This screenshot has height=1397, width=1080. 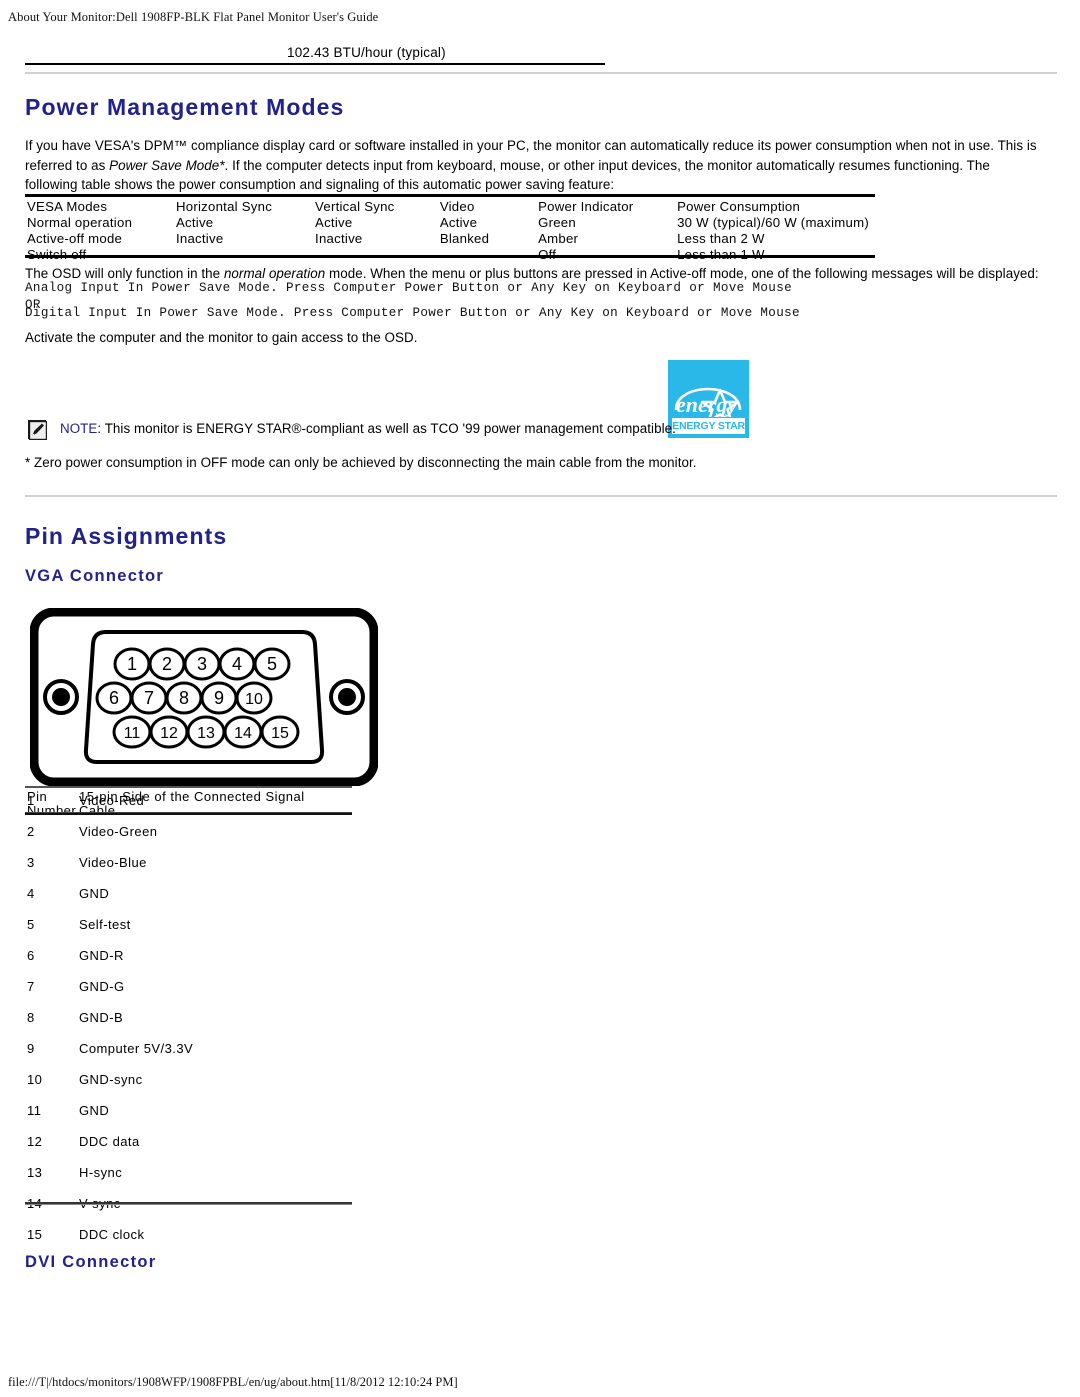 I want to click on table-row: 9 Computer 5V/3.3V, so click(x=188, y=1051).